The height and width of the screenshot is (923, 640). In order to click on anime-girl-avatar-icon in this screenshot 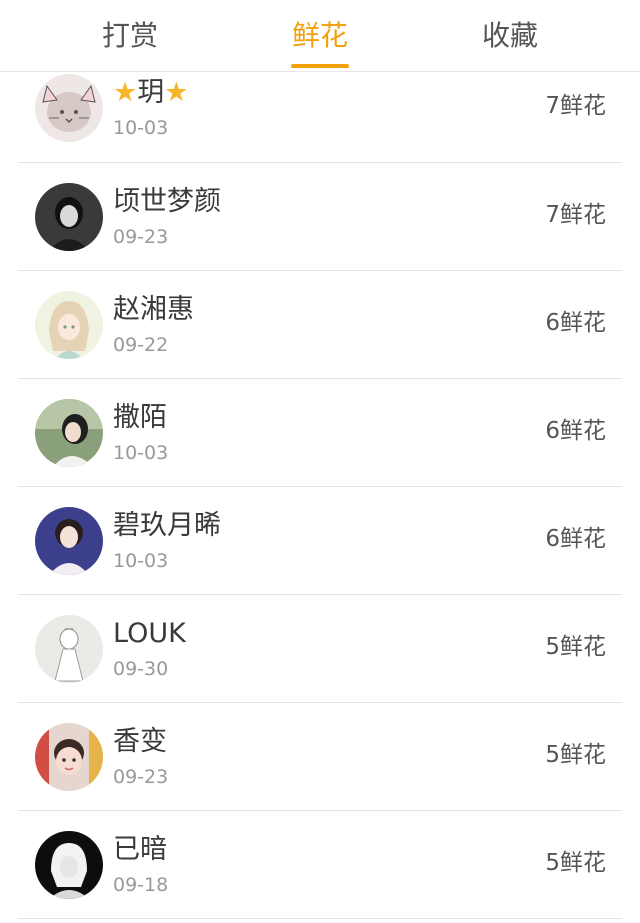, I will do `click(69, 325)`.